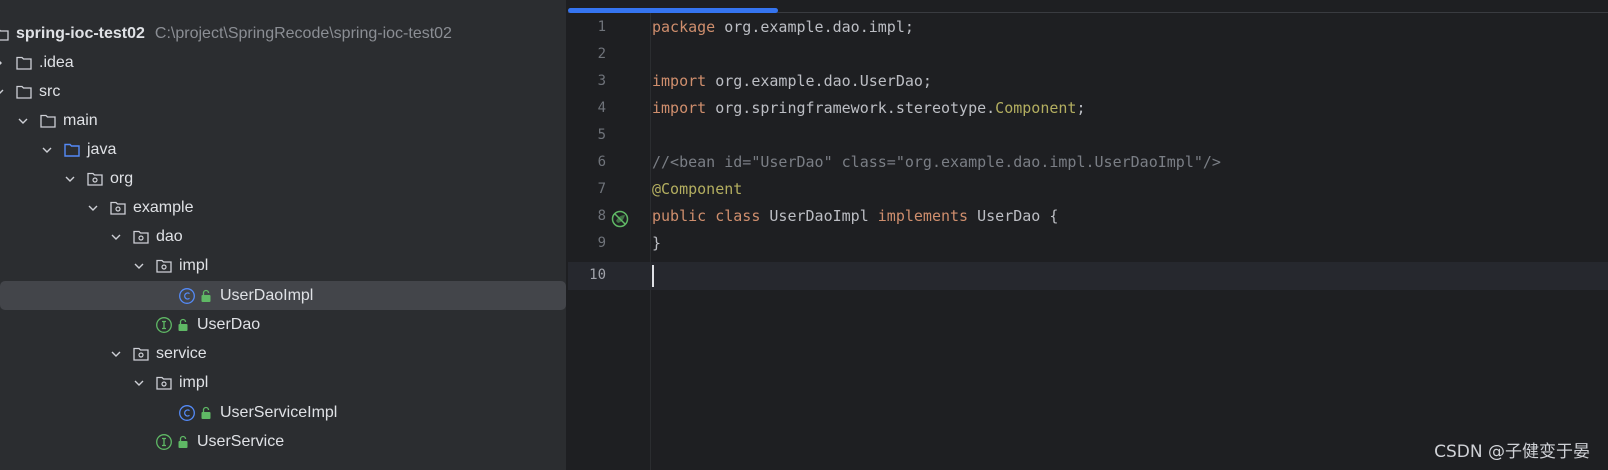 This screenshot has width=1608, height=470. What do you see at coordinates (283, 62) in the screenshot?
I see `tree-item-idea: .idea` at bounding box center [283, 62].